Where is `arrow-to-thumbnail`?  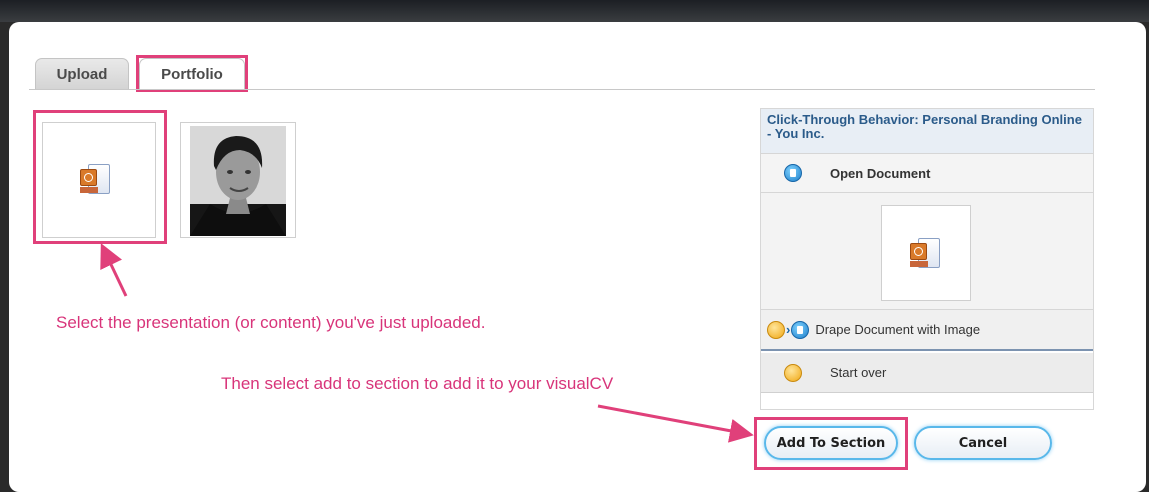 arrow-to-thumbnail is located at coordinates (114, 270).